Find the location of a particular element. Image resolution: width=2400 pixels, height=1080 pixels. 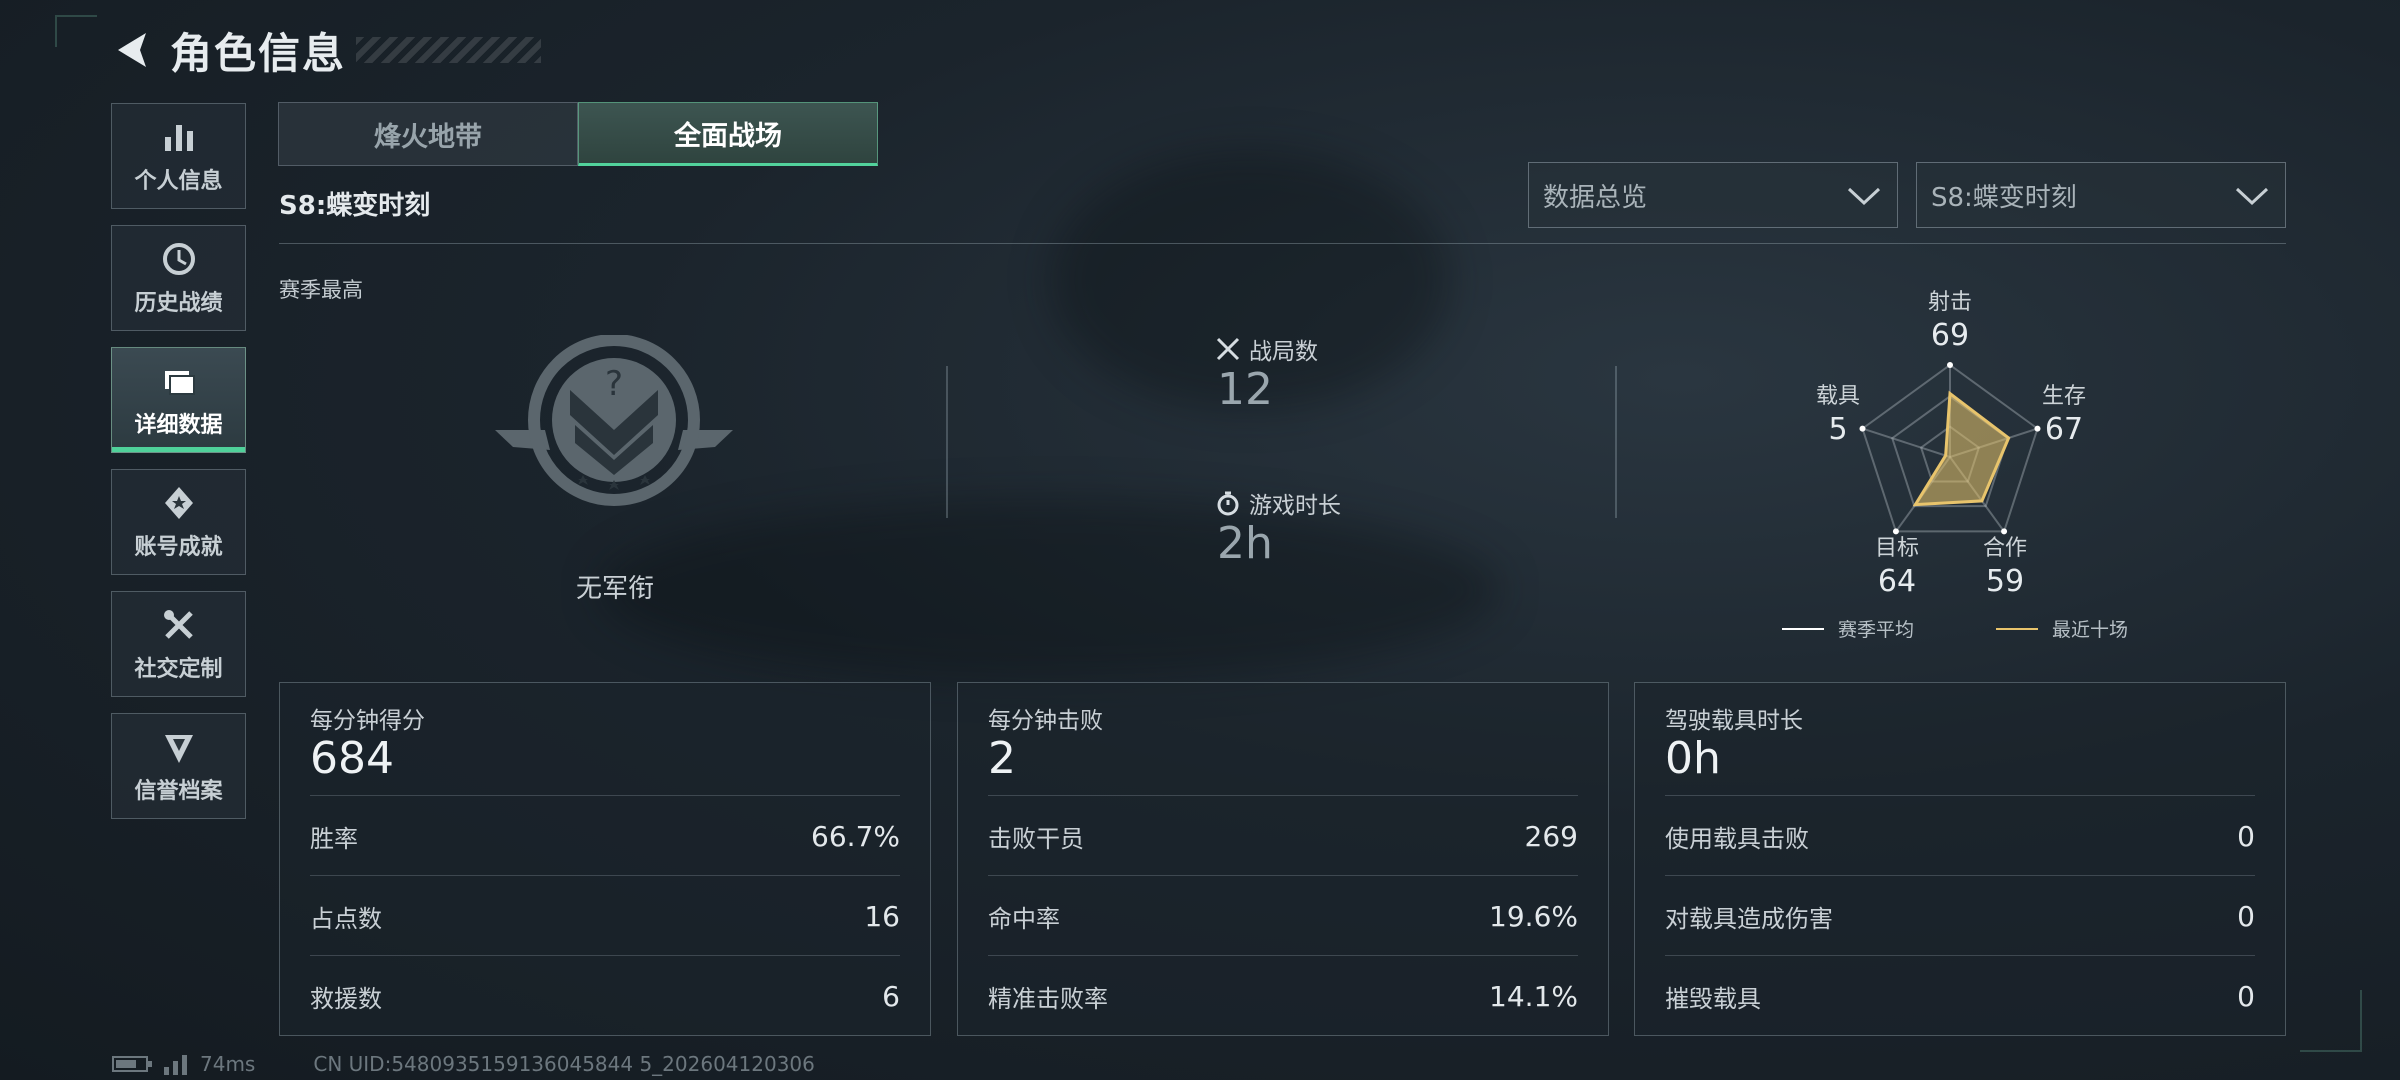

bar-chart-icon is located at coordinates (178, 138).